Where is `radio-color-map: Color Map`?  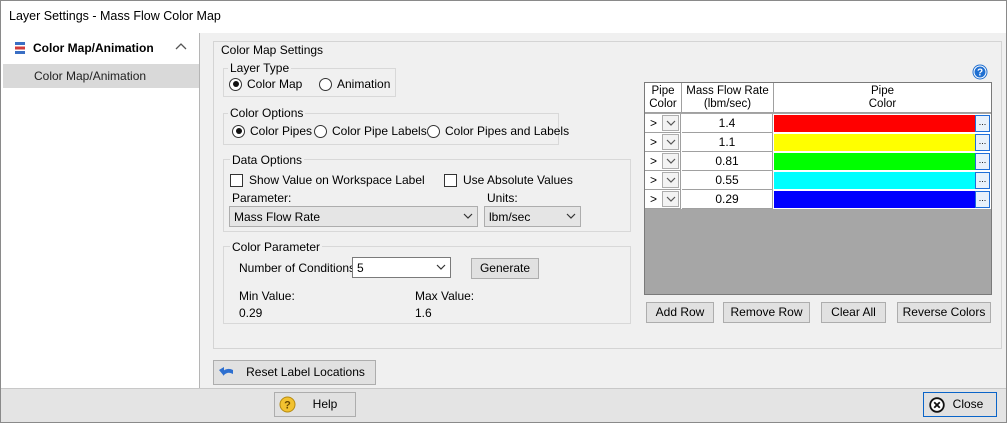 radio-color-map: Color Map is located at coordinates (265, 84).